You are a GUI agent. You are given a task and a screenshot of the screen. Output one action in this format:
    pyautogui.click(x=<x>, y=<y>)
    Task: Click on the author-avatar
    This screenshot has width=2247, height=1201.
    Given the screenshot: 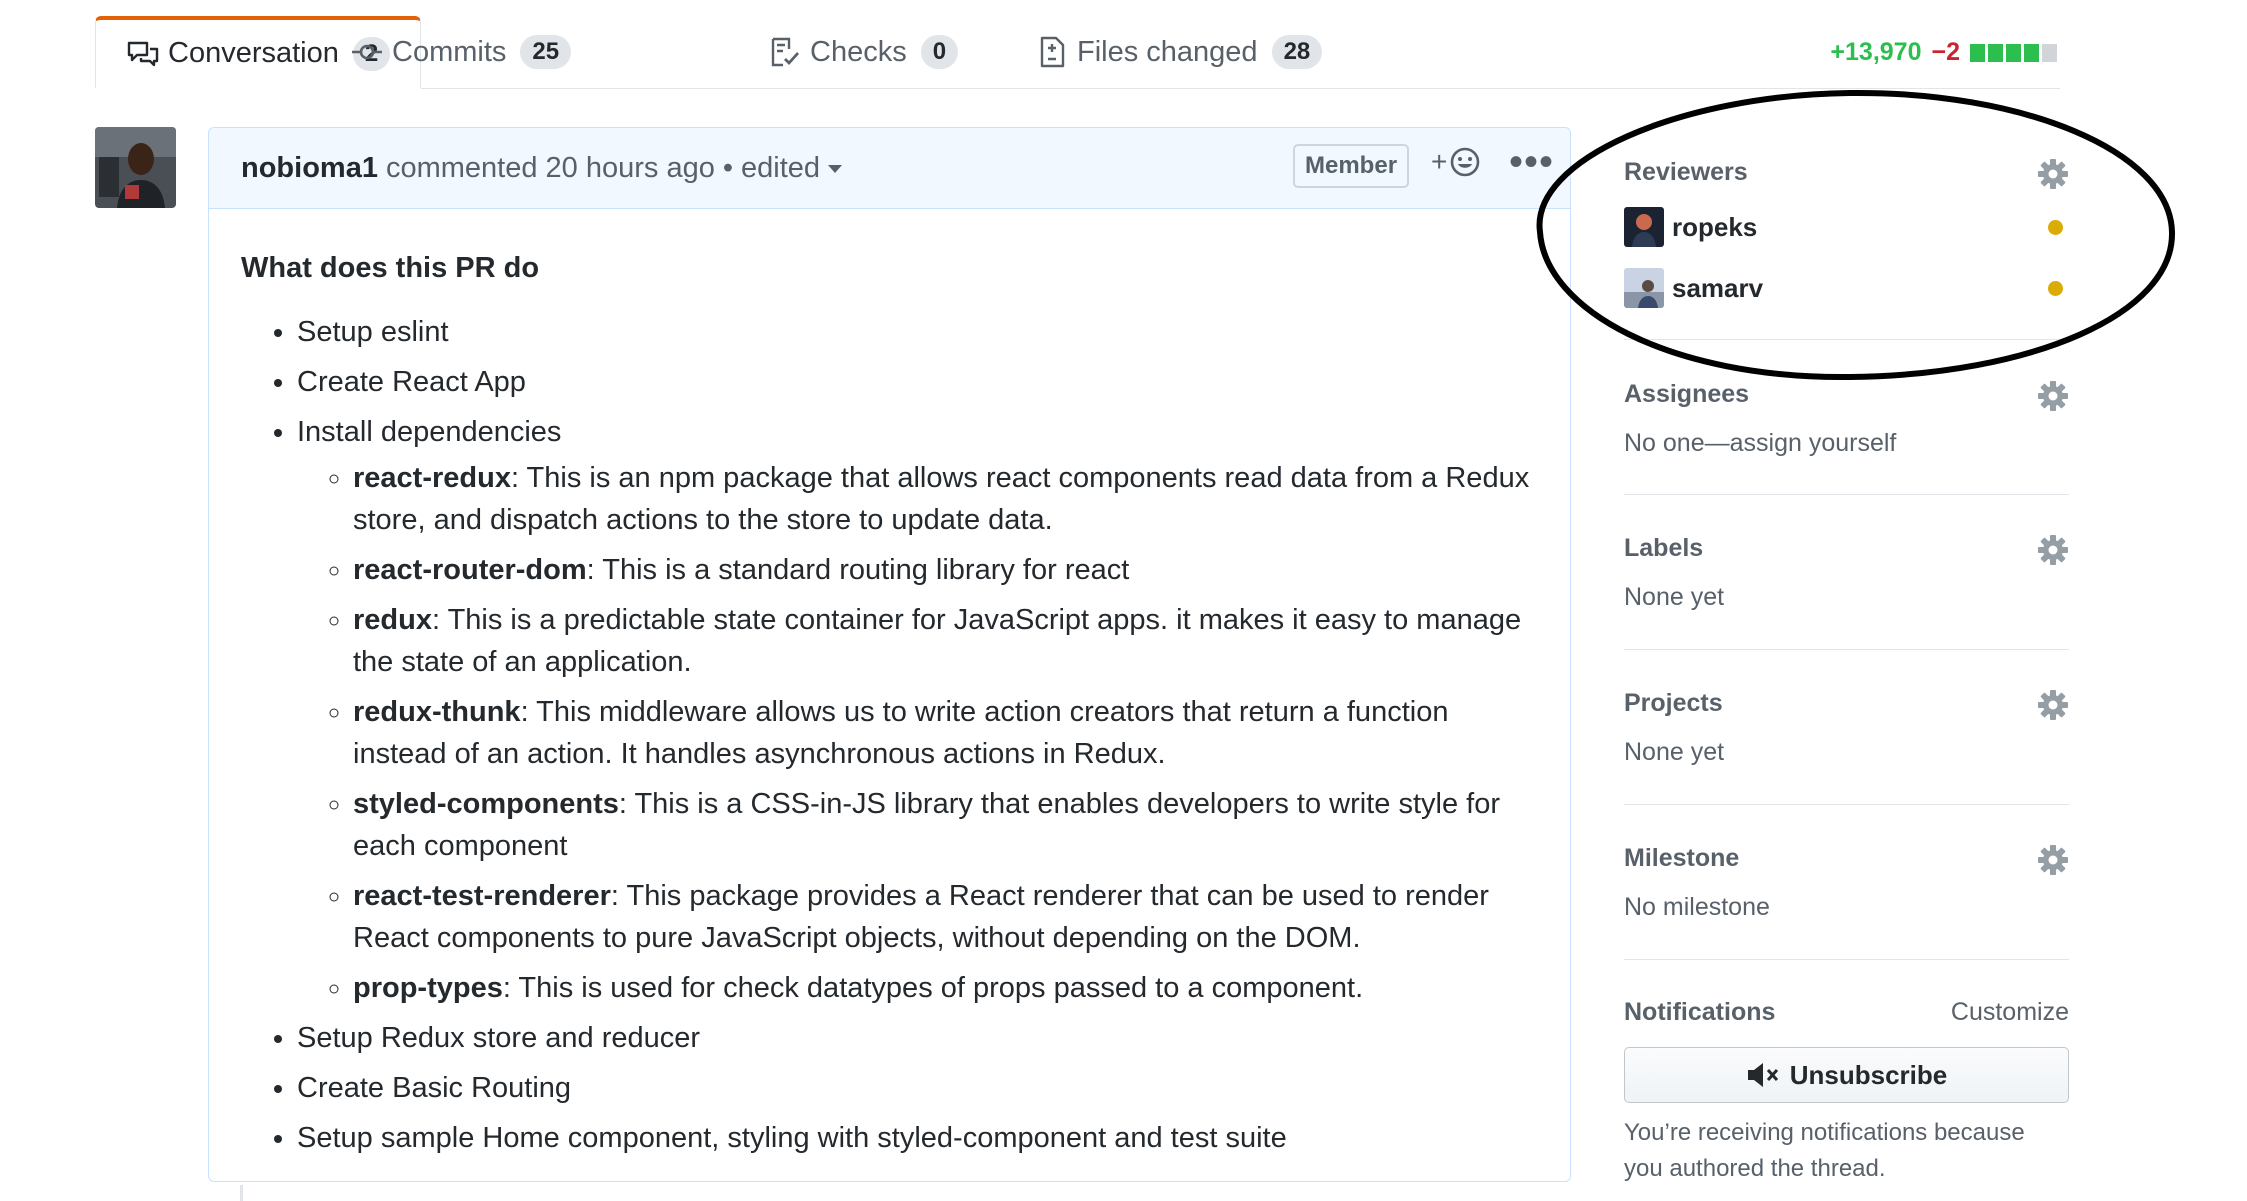 What is the action you would take?
    pyautogui.click(x=135, y=167)
    